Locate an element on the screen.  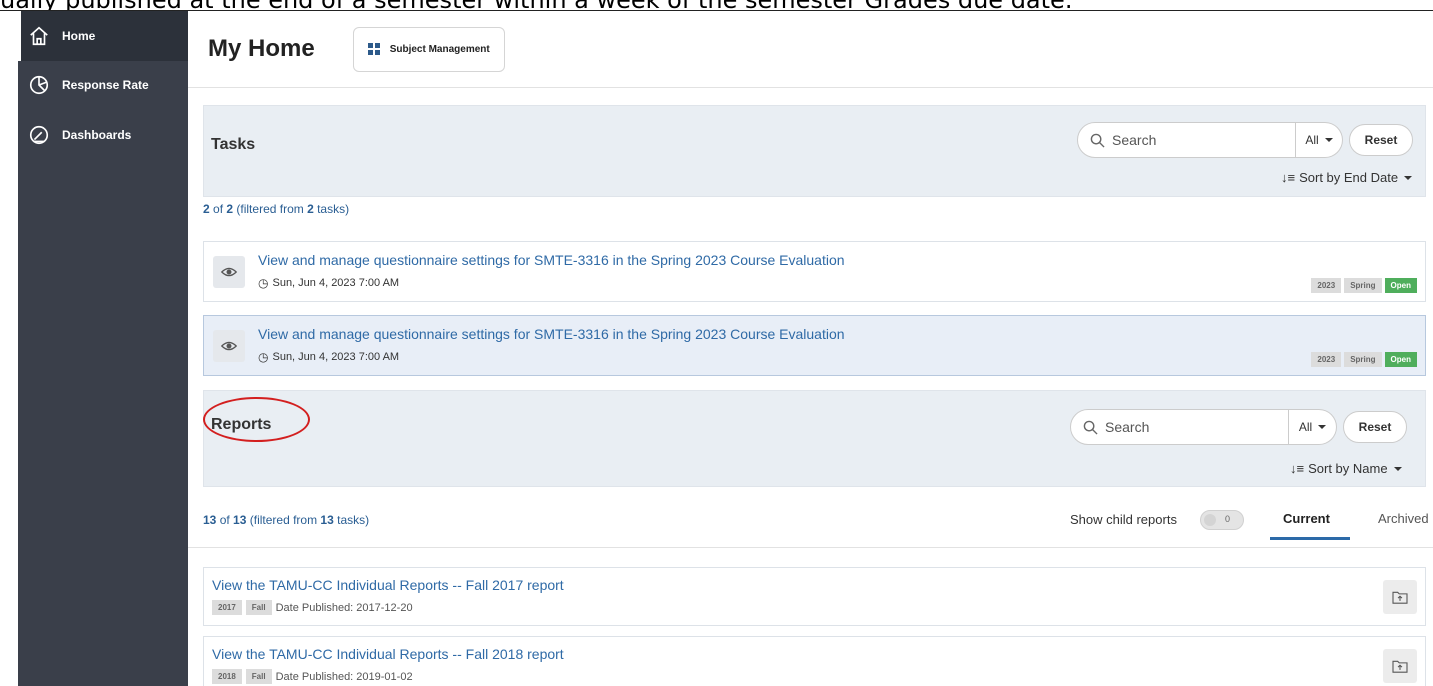
reports-sort-dropdown: ↓≡ Sort by Name is located at coordinates (1346, 468).